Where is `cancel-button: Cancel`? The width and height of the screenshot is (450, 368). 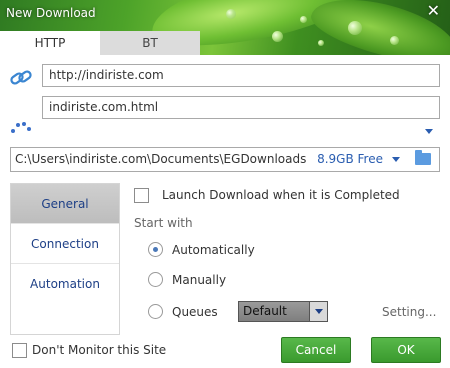
cancel-button: Cancel is located at coordinates (316, 350).